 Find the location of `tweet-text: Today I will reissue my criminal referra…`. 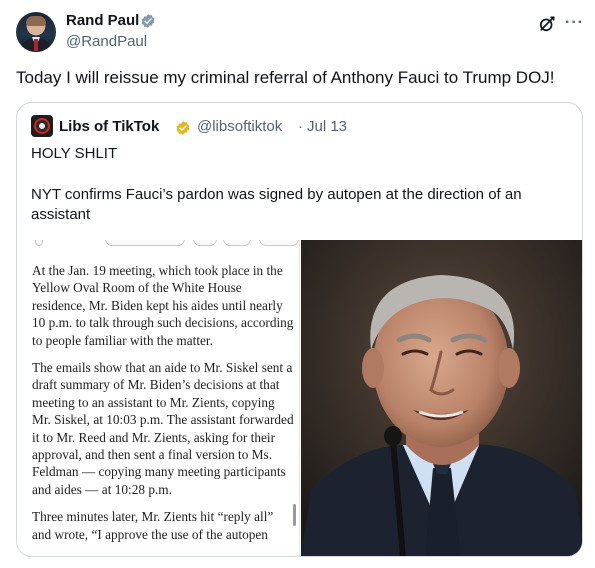

tweet-text: Today I will reissue my criminal referra… is located at coordinates (285, 77).